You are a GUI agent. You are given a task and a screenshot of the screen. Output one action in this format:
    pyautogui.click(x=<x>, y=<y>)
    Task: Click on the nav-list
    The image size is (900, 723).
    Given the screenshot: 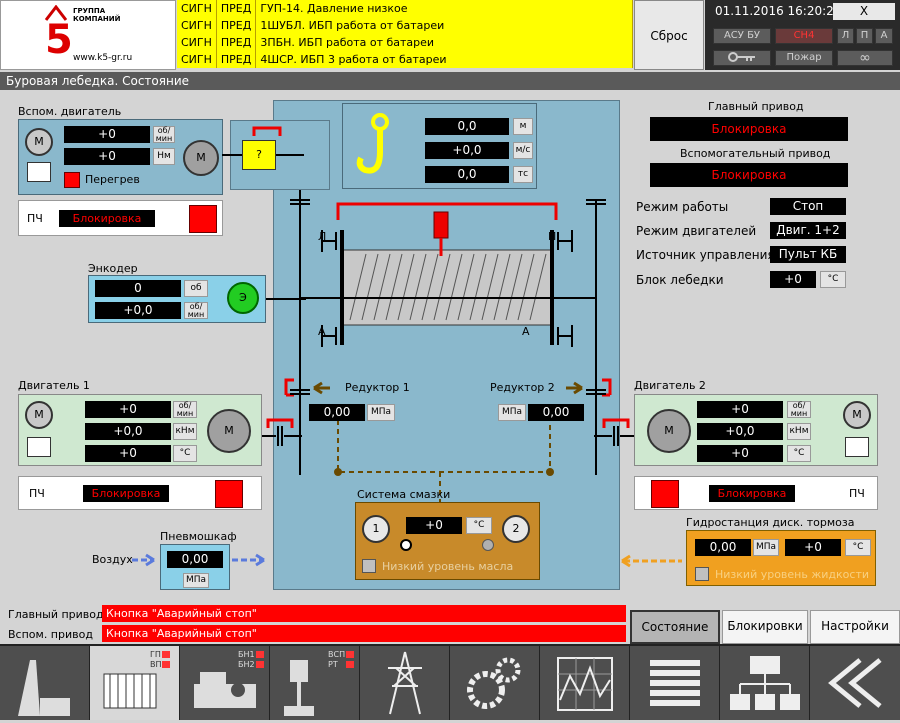 What is the action you would take?
    pyautogui.click(x=675, y=683)
    